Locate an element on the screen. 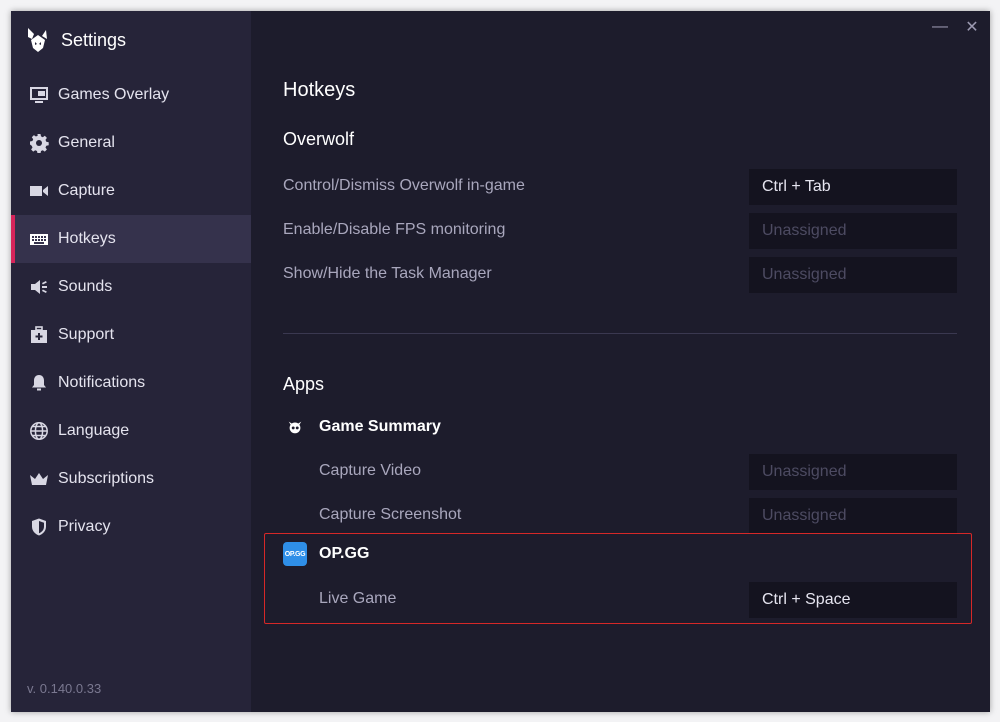 Image resolution: width=1000 pixels, height=722 pixels. shield-icon is located at coordinates (39, 527).